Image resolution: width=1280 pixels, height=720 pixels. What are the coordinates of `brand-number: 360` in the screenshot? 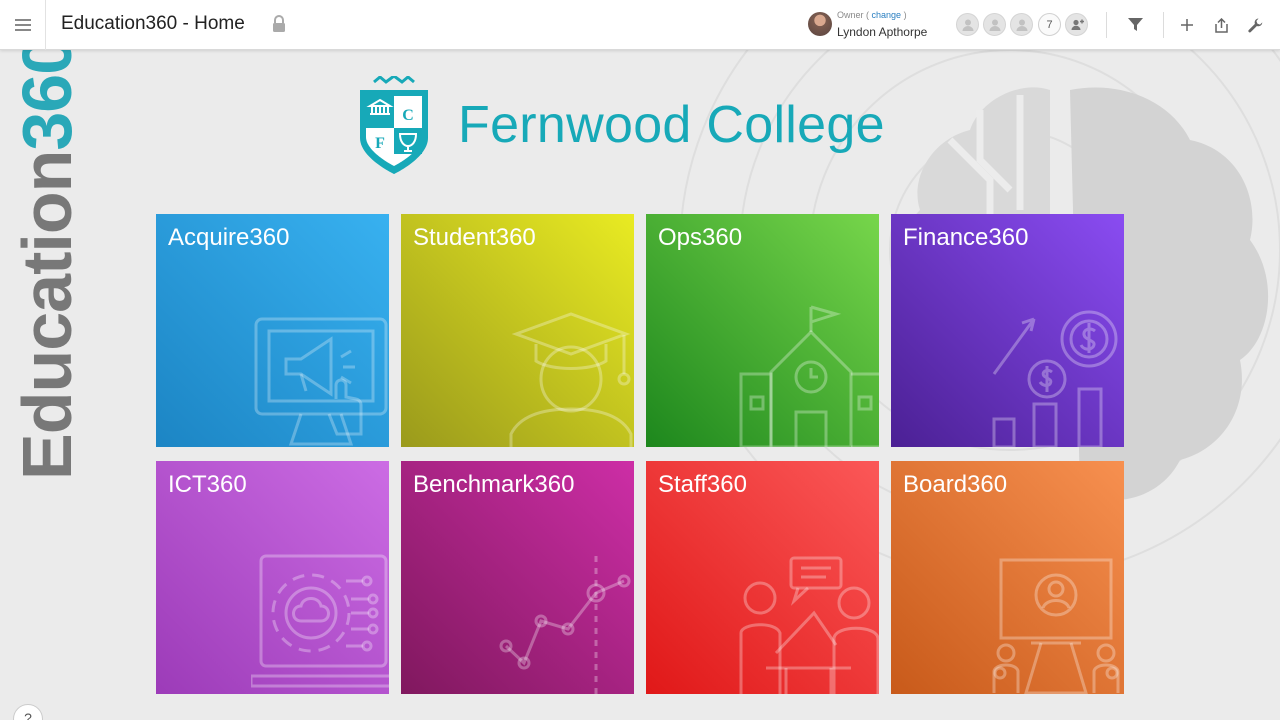 It's located at (47, 93).